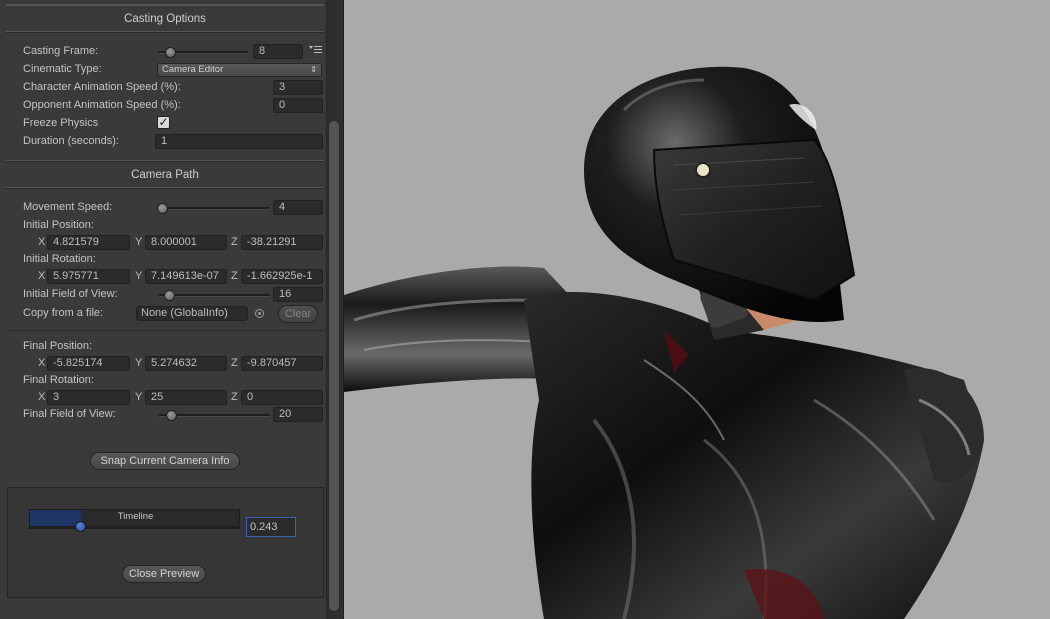  Describe the element at coordinates (165, 175) in the screenshot. I see `camera-path-header: Camera Path` at that location.